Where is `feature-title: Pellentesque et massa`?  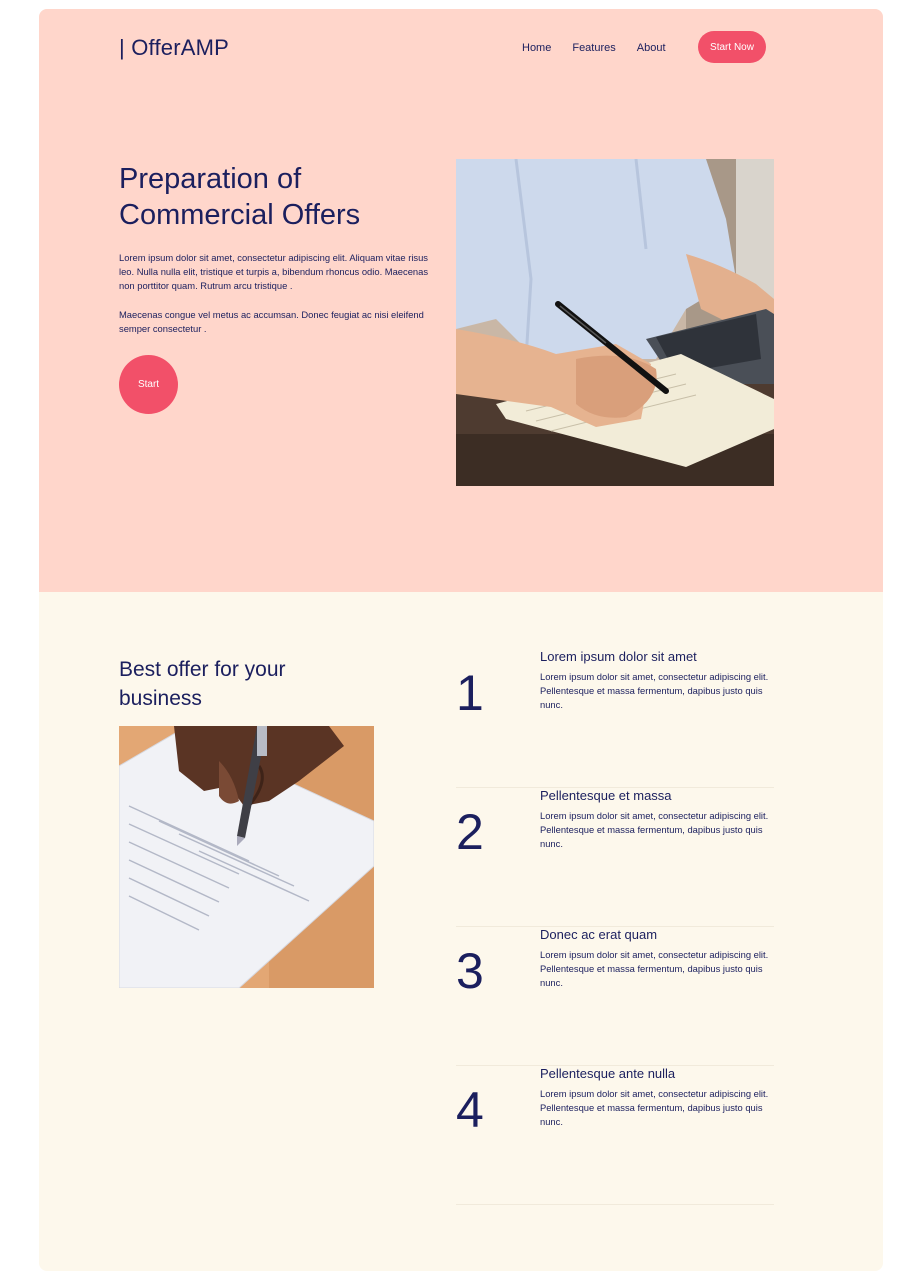 feature-title: Pellentesque et massa is located at coordinates (606, 795).